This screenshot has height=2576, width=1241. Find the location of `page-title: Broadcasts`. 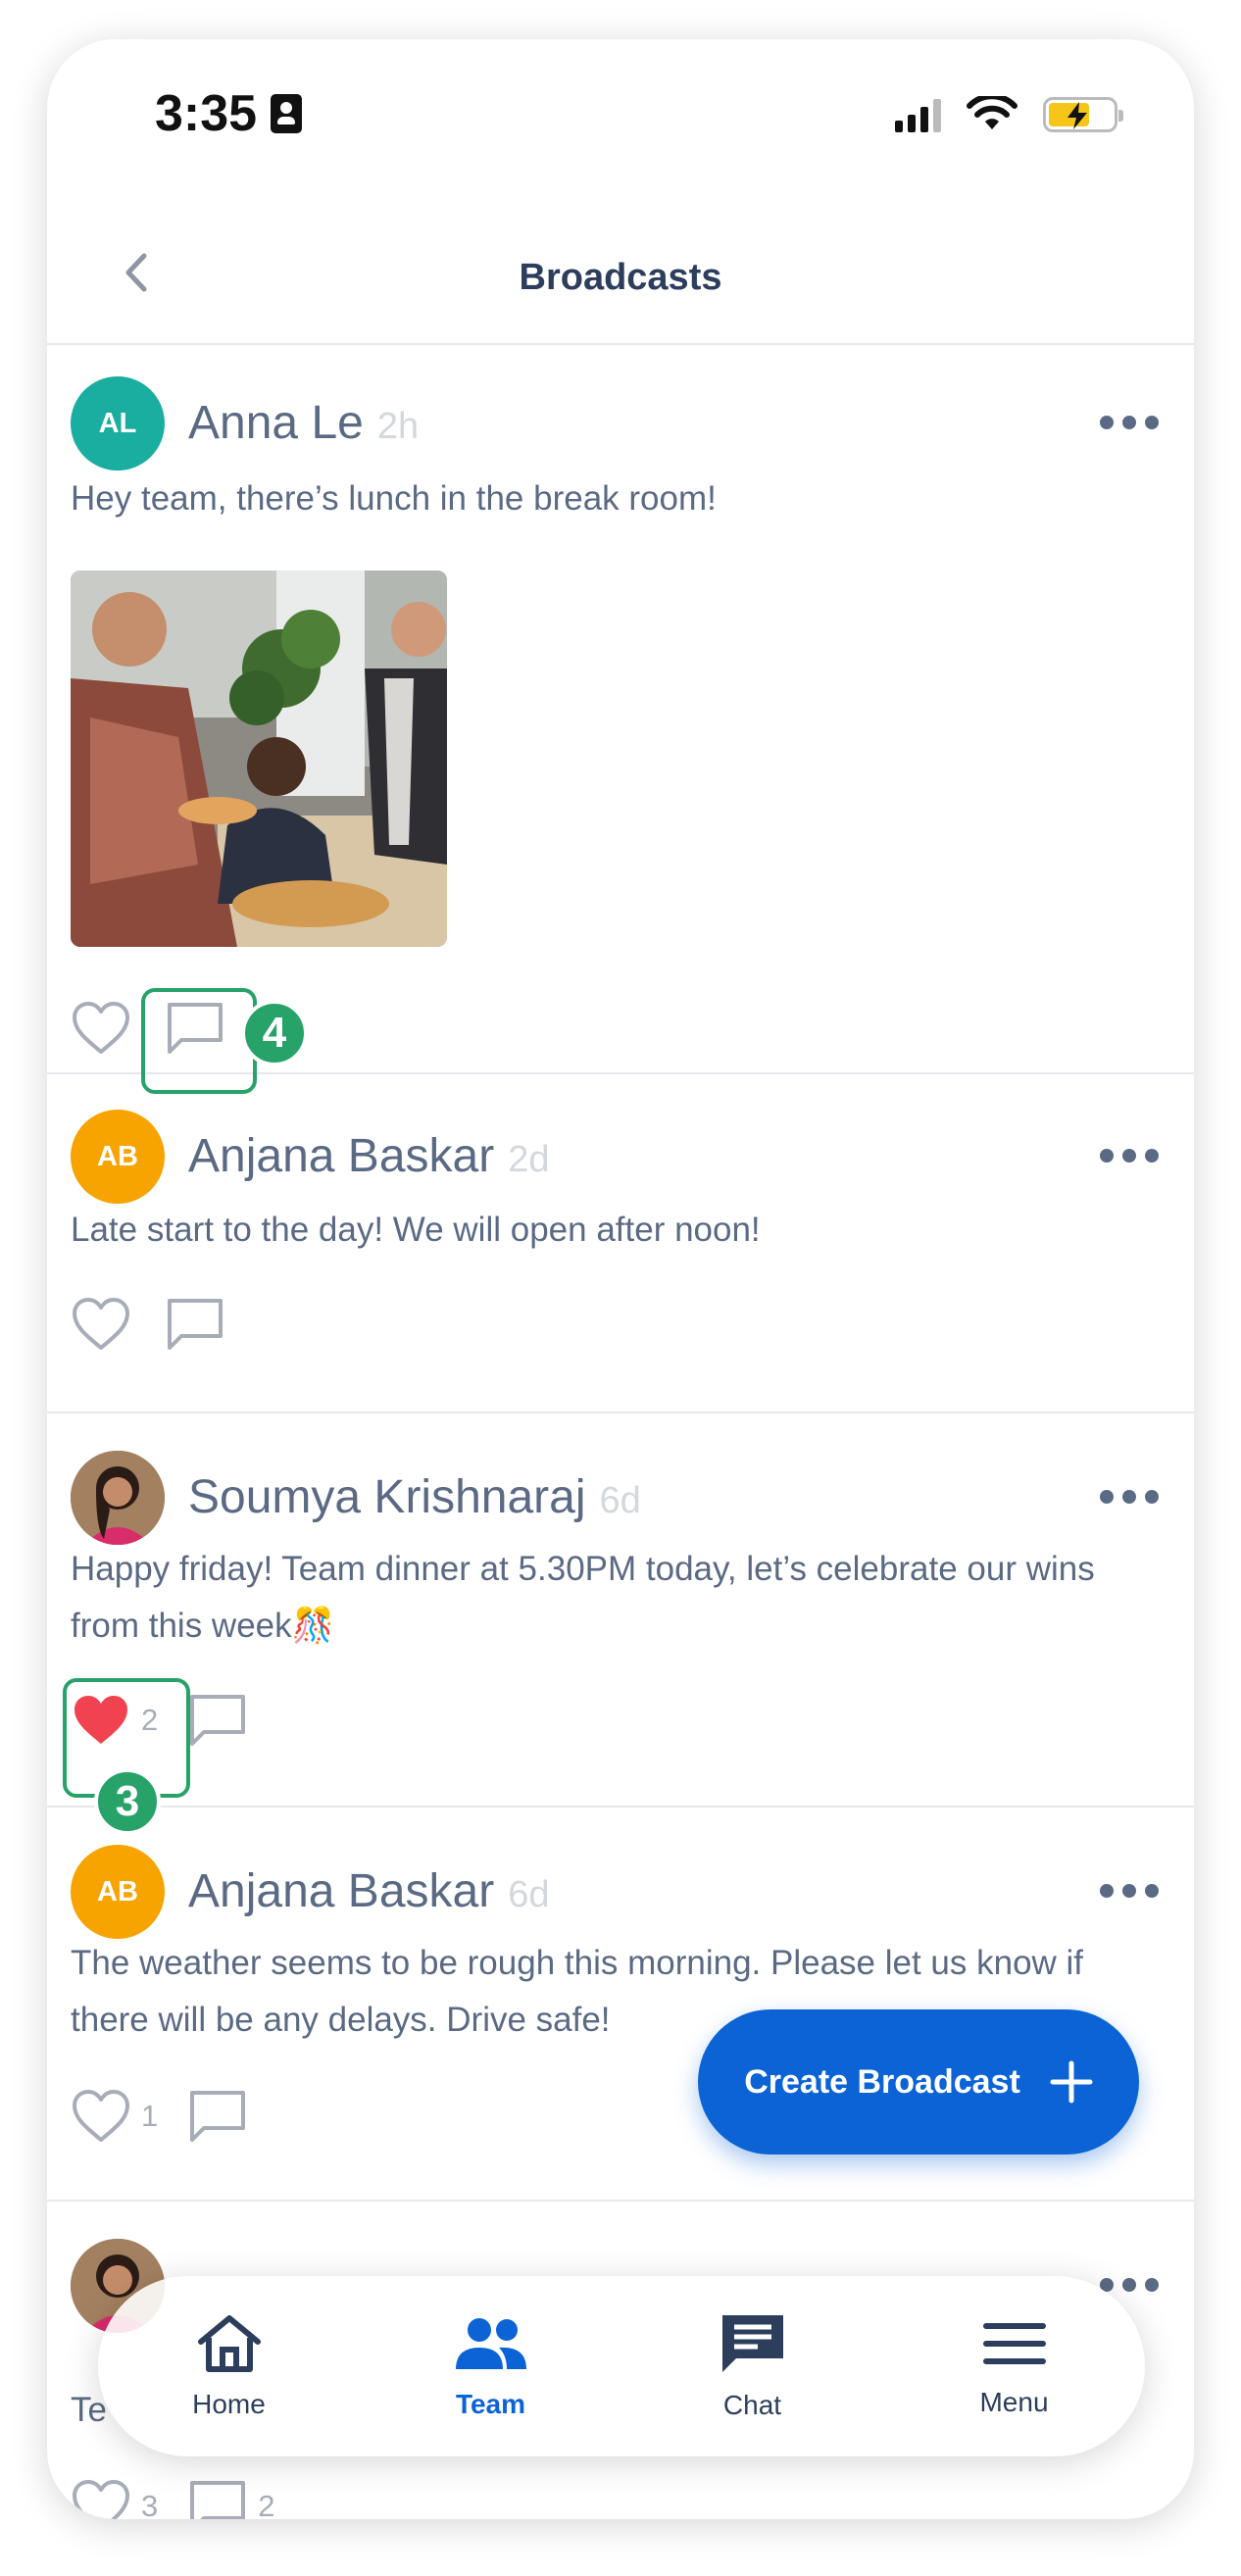

page-title: Broadcasts is located at coordinates (620, 277).